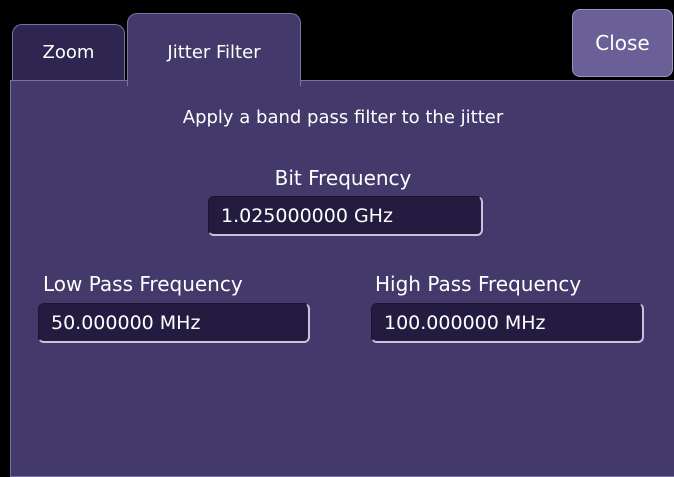 This screenshot has height=477, width=674. What do you see at coordinates (143, 284) in the screenshot?
I see `low-pass-frequency-label: Low Pass Frequency` at bounding box center [143, 284].